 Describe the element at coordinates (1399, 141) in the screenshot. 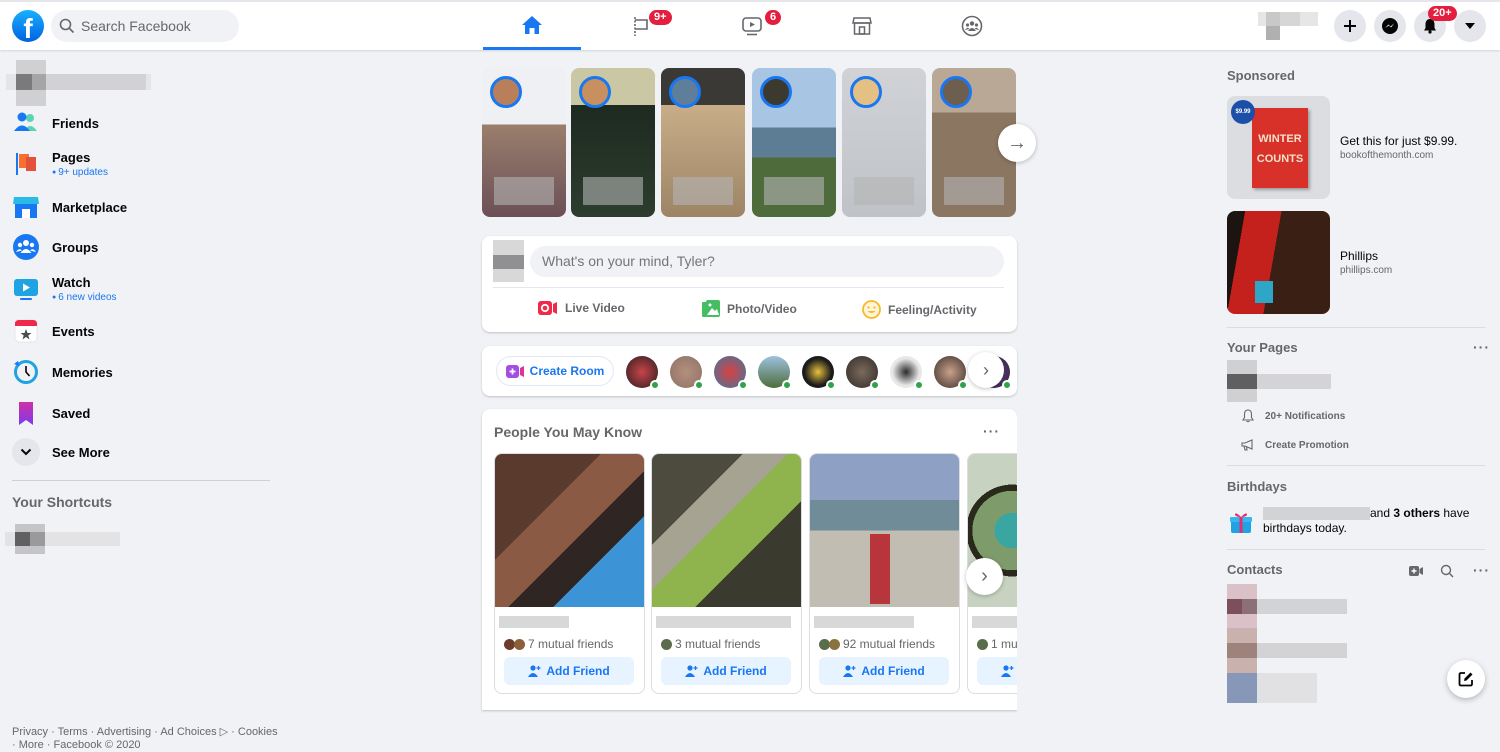

I see `ad-title: Get this for just $9.99.` at that location.